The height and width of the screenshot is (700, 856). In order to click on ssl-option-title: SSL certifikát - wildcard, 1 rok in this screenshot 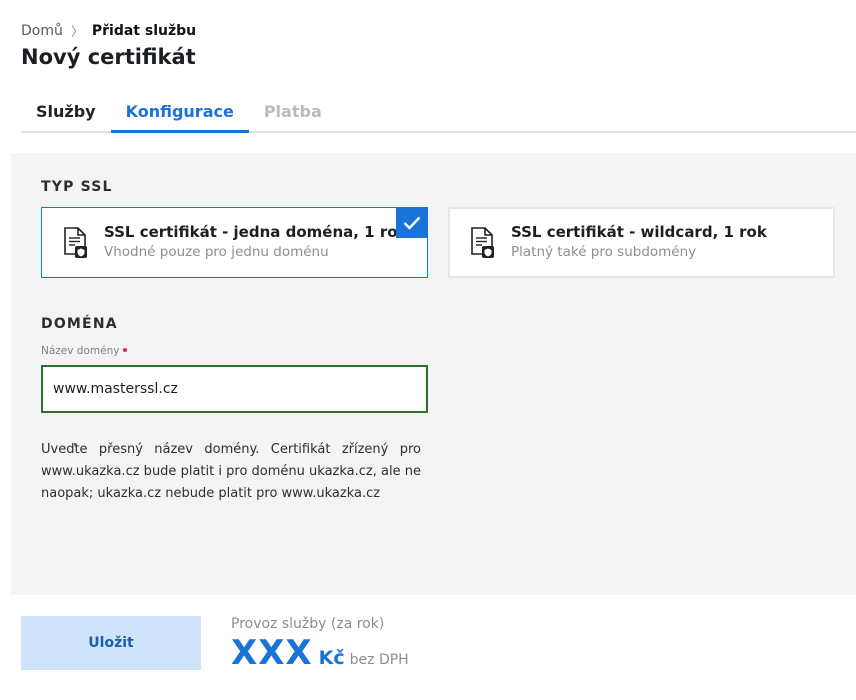, I will do `click(639, 232)`.